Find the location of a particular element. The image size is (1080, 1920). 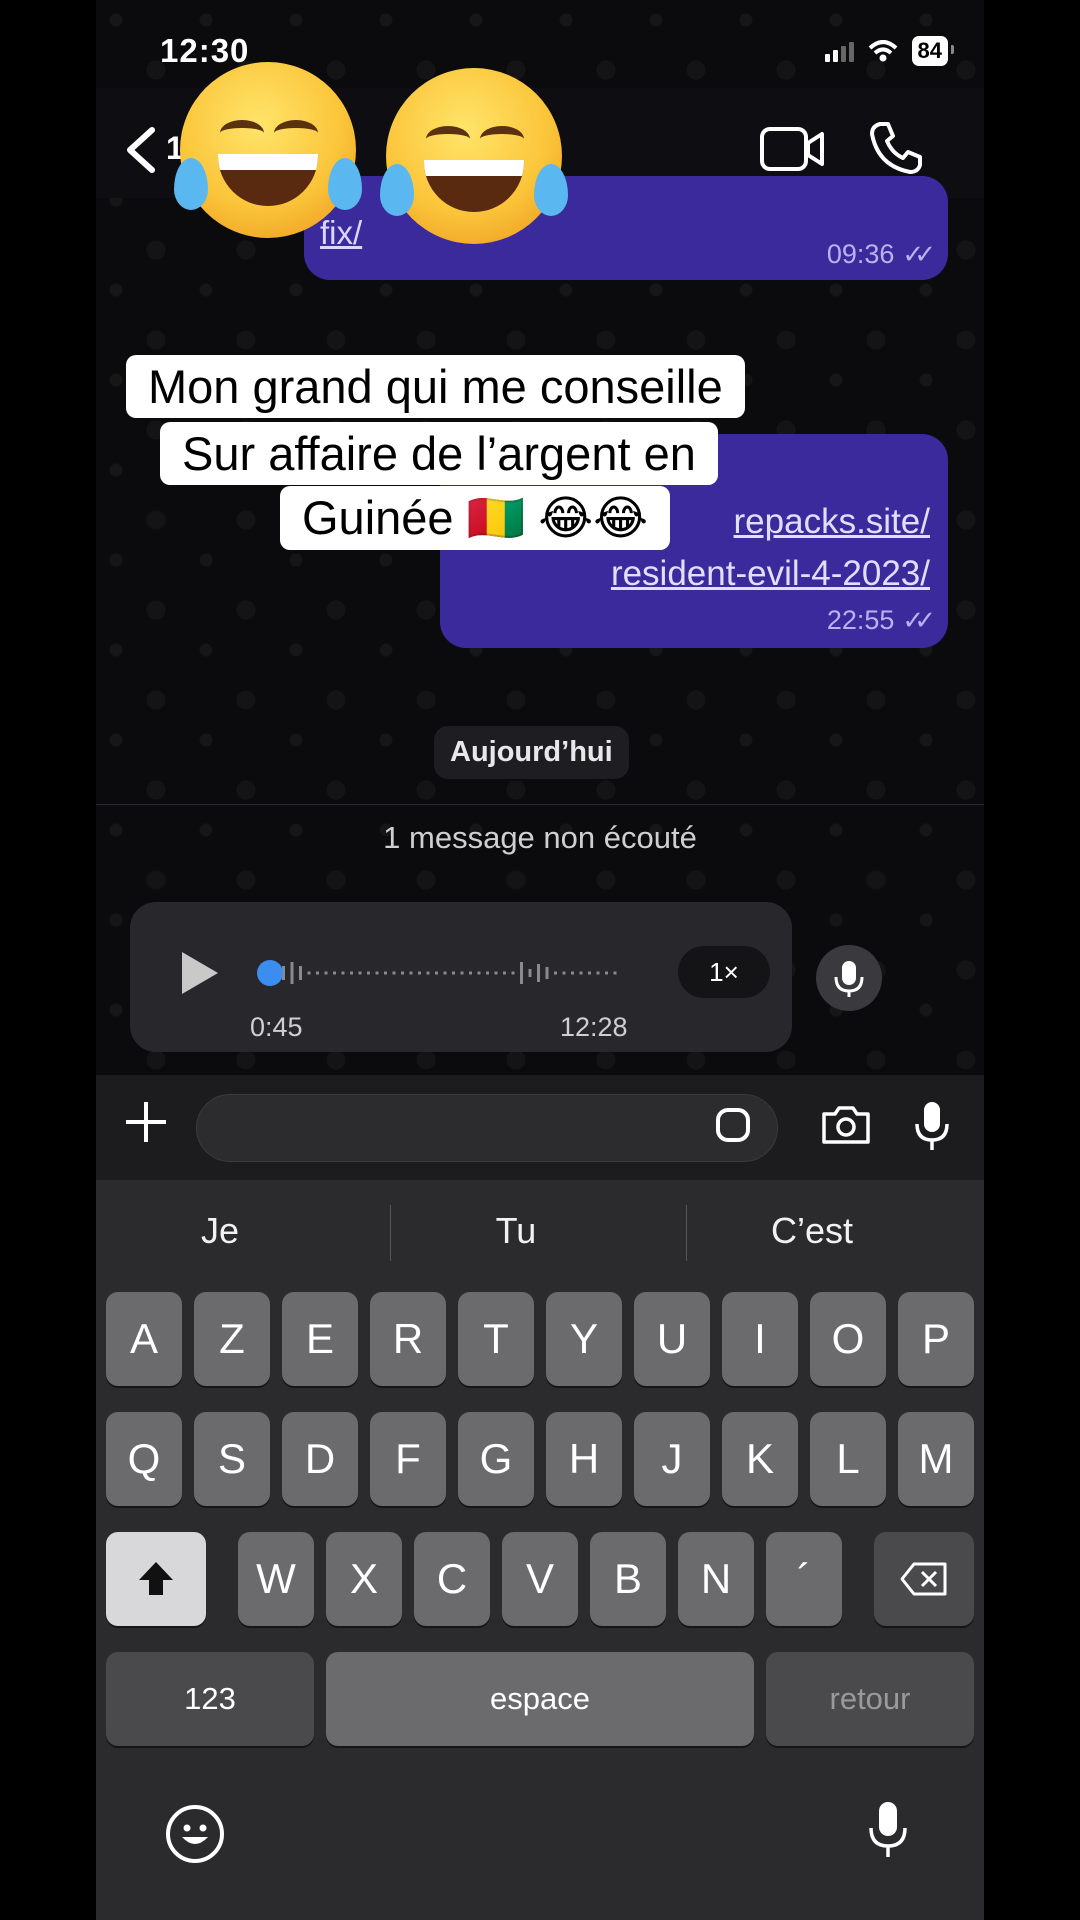

message-input is located at coordinates (487, 1128).